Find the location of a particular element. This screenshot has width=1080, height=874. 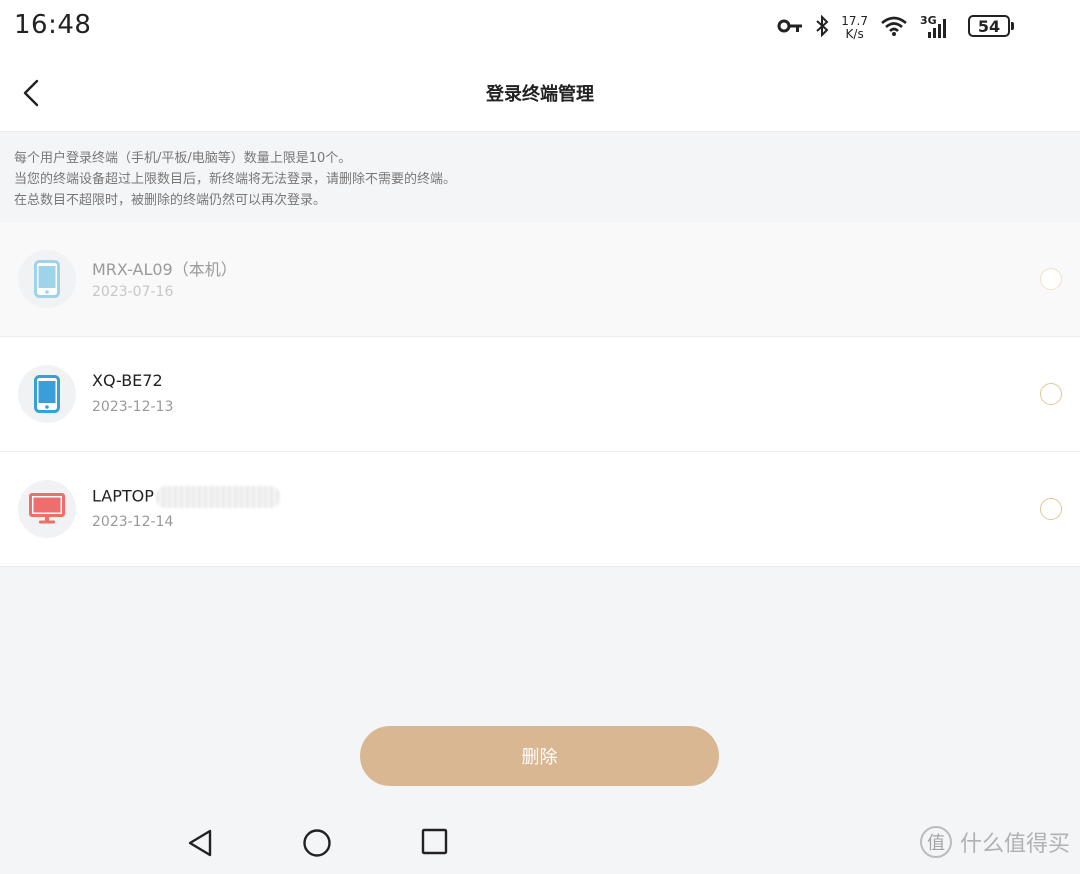

header: 登录终端管理 is located at coordinates (540, 93).